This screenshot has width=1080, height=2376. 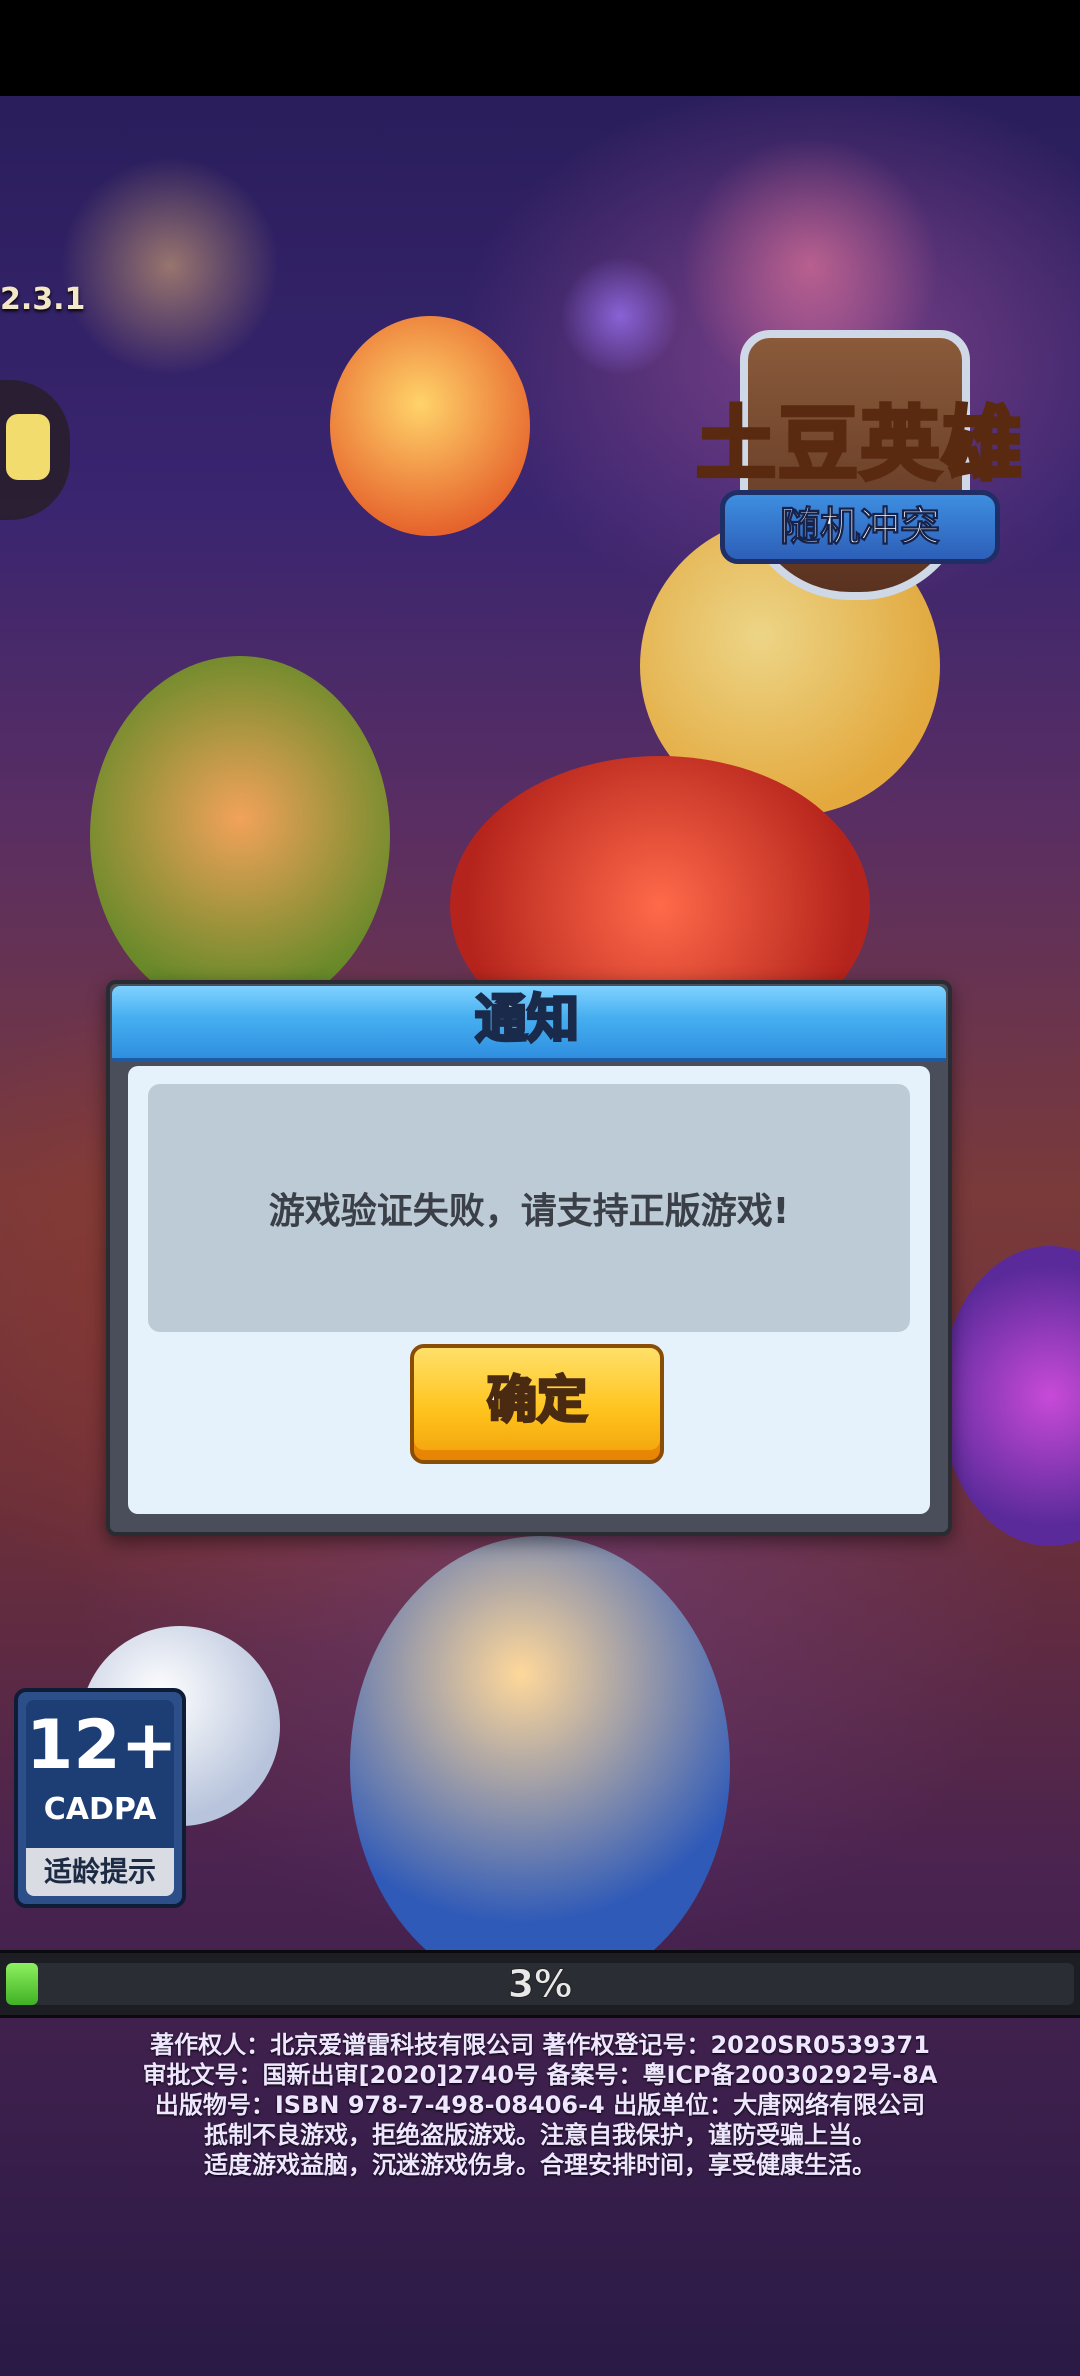 I want to click on age-rating-org: CADPA, so click(x=100, y=1809).